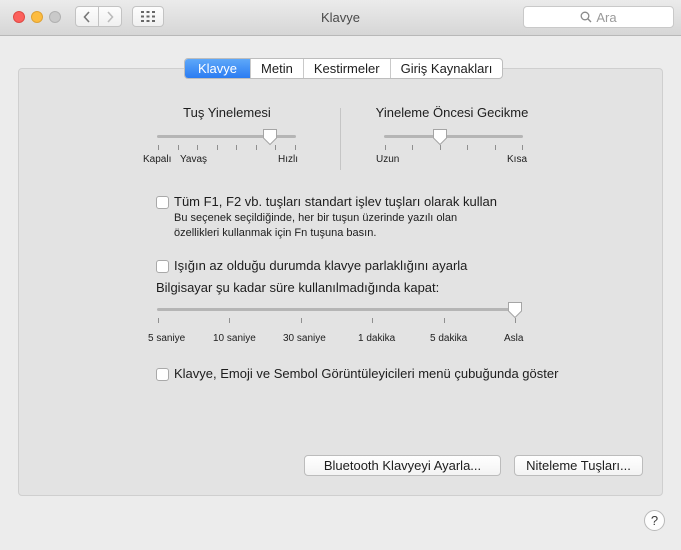 The height and width of the screenshot is (550, 681). I want to click on idle-off-label-5s: 5 saniye, so click(167, 338).